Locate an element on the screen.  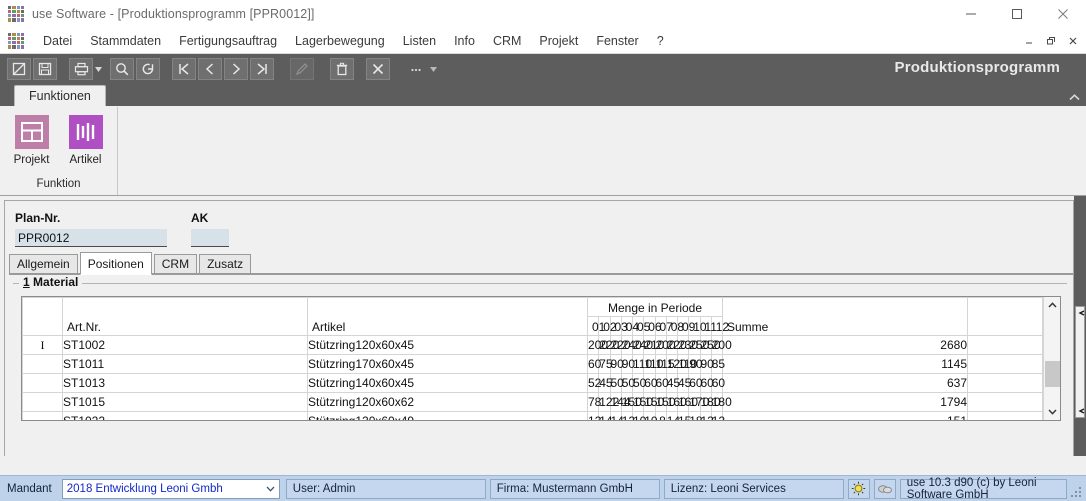
chevron-down-icon is located at coordinates (270, 489).